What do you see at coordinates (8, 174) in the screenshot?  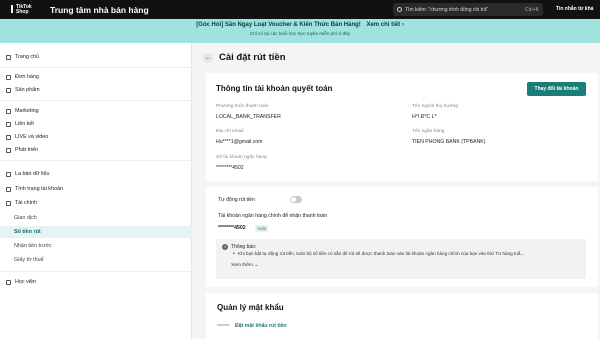 I see `compass-icon` at bounding box center [8, 174].